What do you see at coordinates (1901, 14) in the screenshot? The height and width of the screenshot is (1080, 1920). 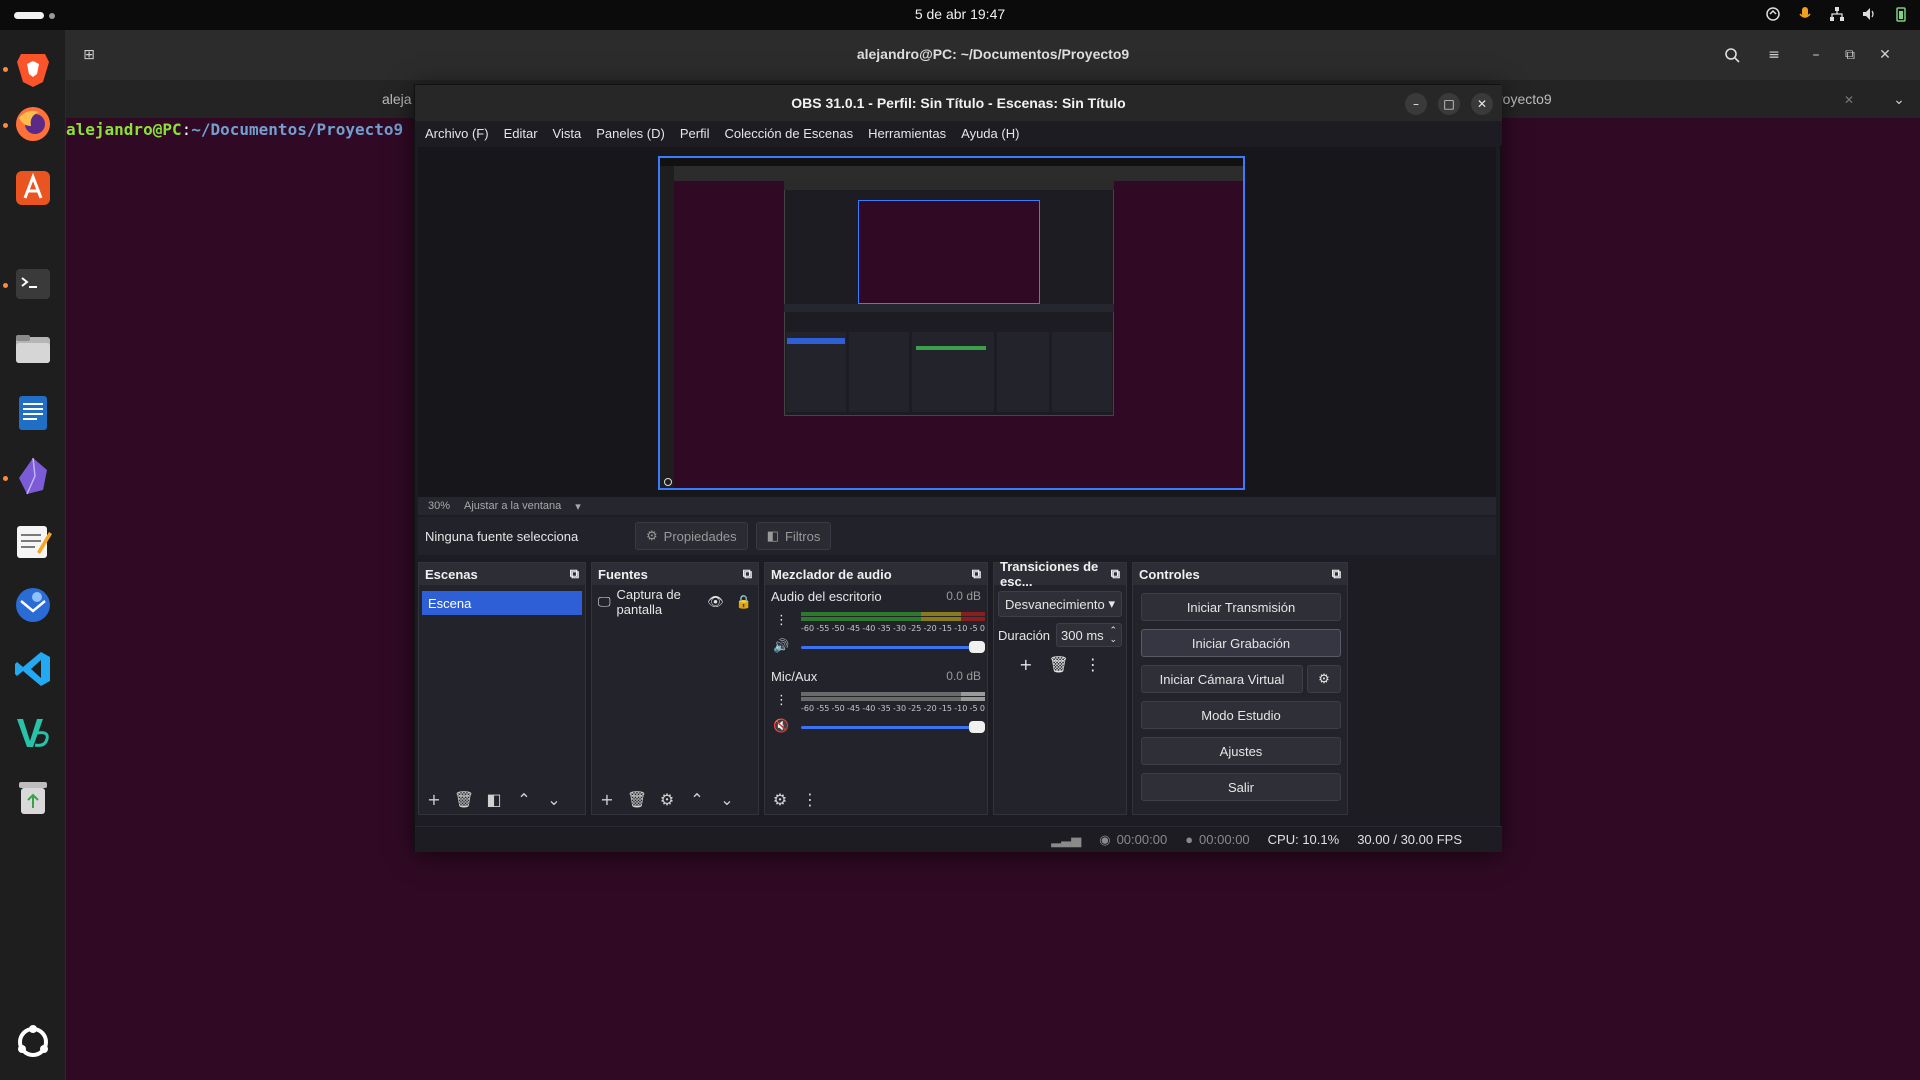 I see `battery-icon` at bounding box center [1901, 14].